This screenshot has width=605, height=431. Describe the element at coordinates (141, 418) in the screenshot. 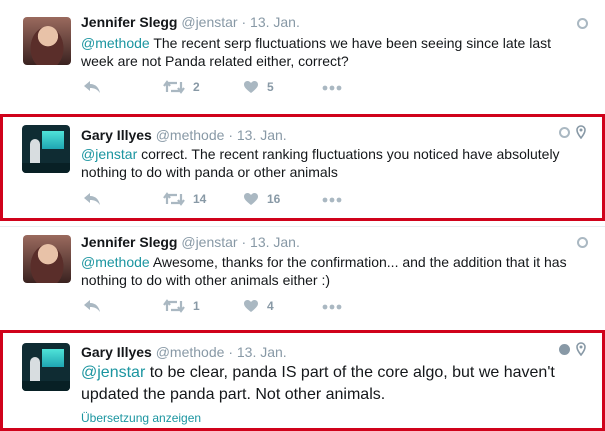

I see `translate-link: Übersetzung anzeigen` at that location.